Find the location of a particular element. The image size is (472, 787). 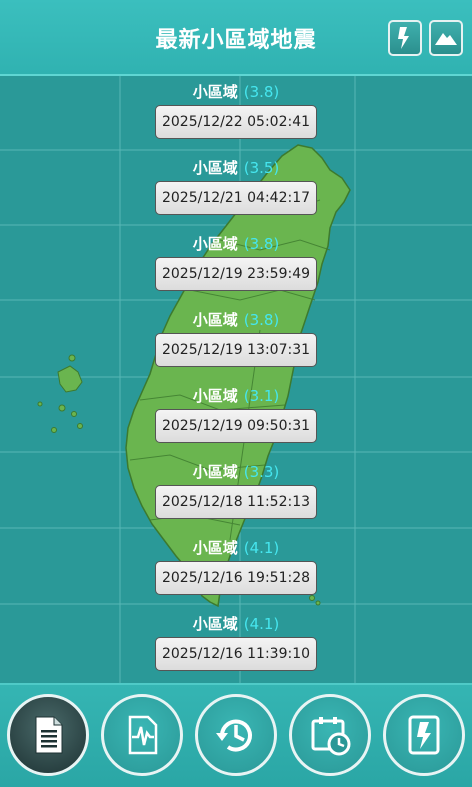

quake-item: 小區域 (4.1) 2025/12/16 19:51:28 is located at coordinates (236, 568).